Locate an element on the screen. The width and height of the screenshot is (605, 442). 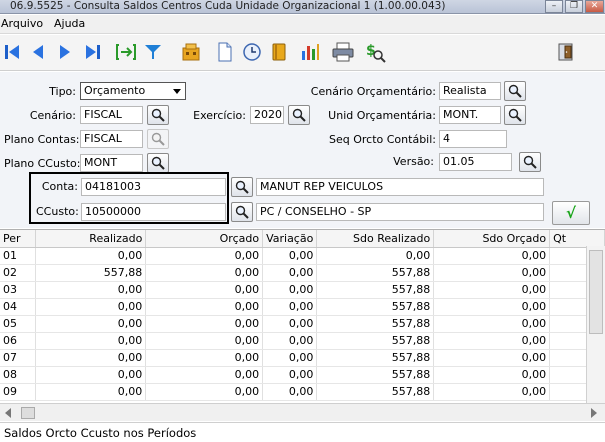
first-record-icon is located at coordinates (13, 52).